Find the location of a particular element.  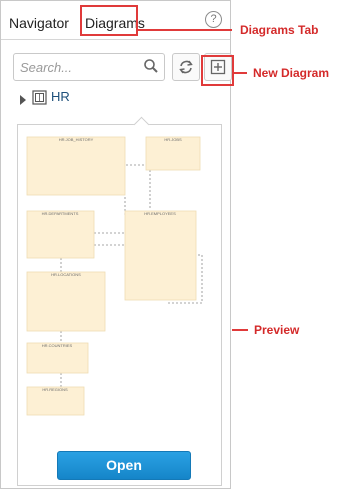

table-label: HR.REGIONS is located at coordinates (55, 389).